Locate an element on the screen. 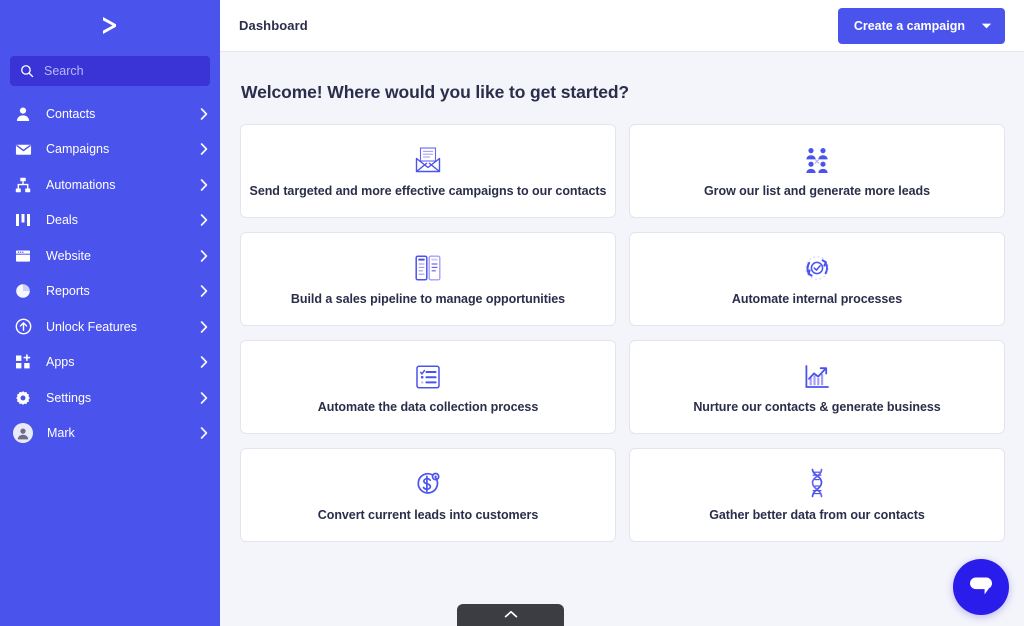 This screenshot has height=626, width=1024. collapsed-panel-tab is located at coordinates (510, 615).